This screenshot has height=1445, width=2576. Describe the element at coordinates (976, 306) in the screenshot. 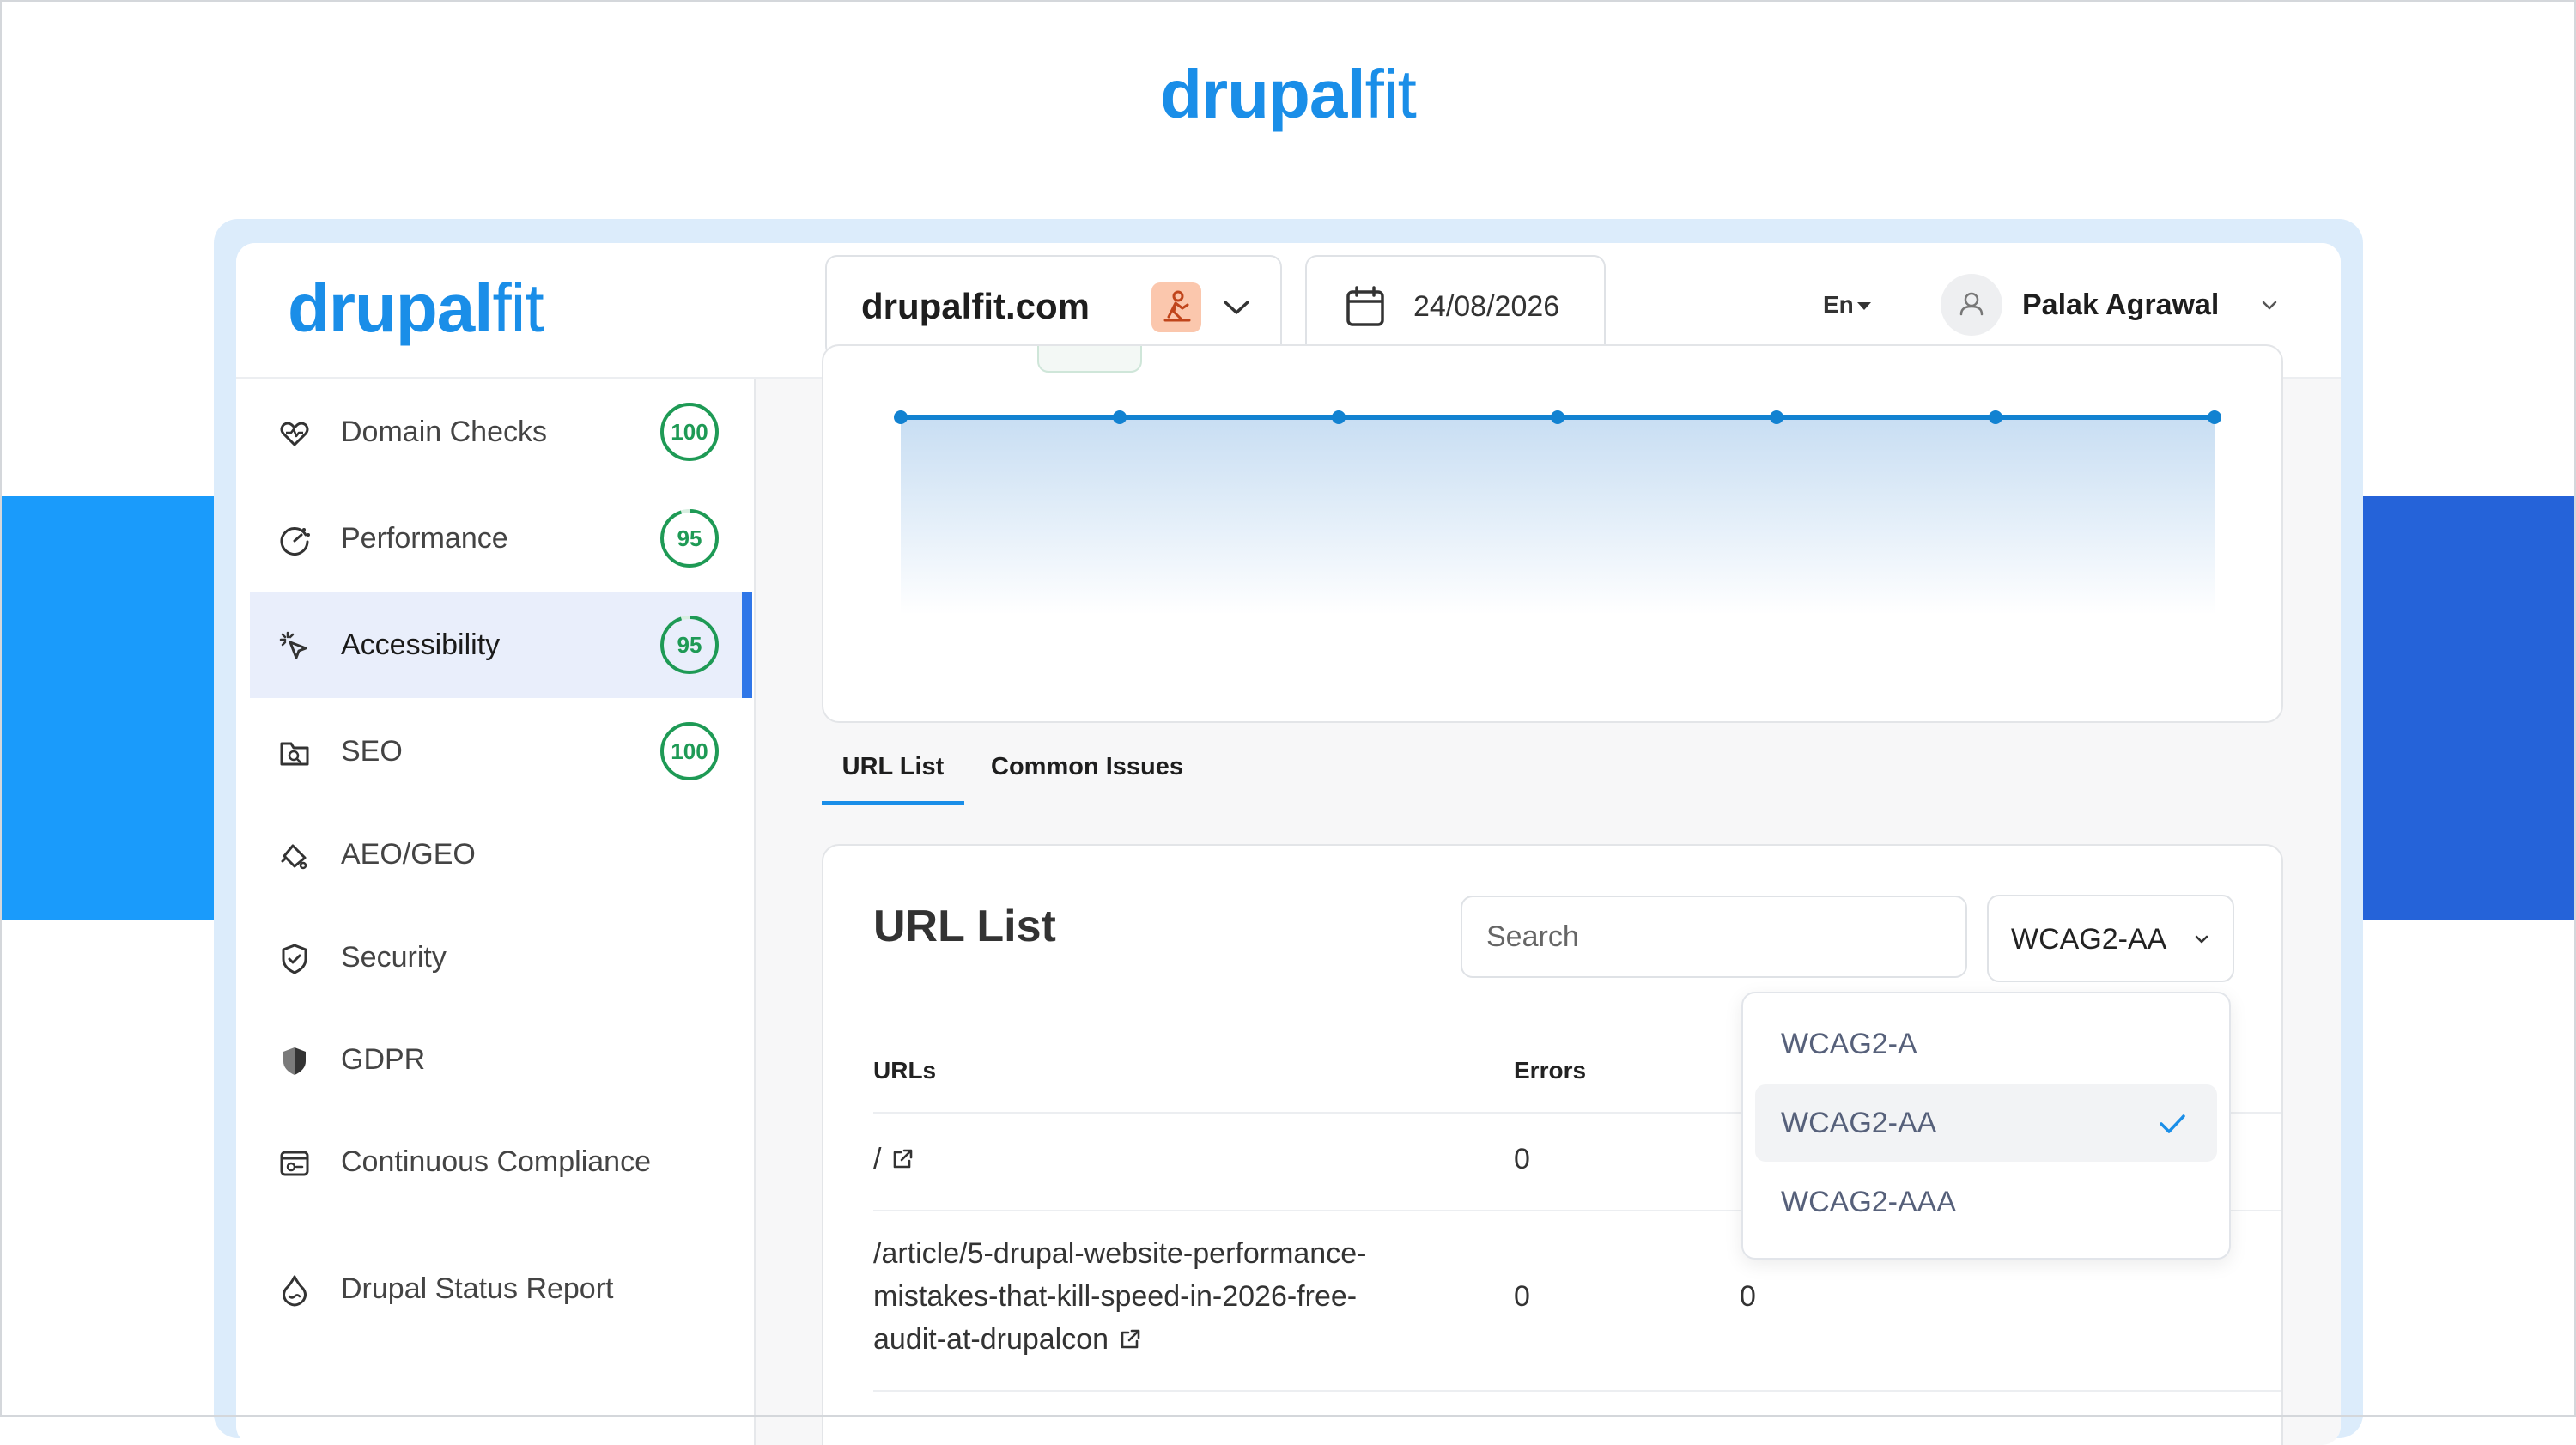

I see `site-name: drupalfit.com` at that location.